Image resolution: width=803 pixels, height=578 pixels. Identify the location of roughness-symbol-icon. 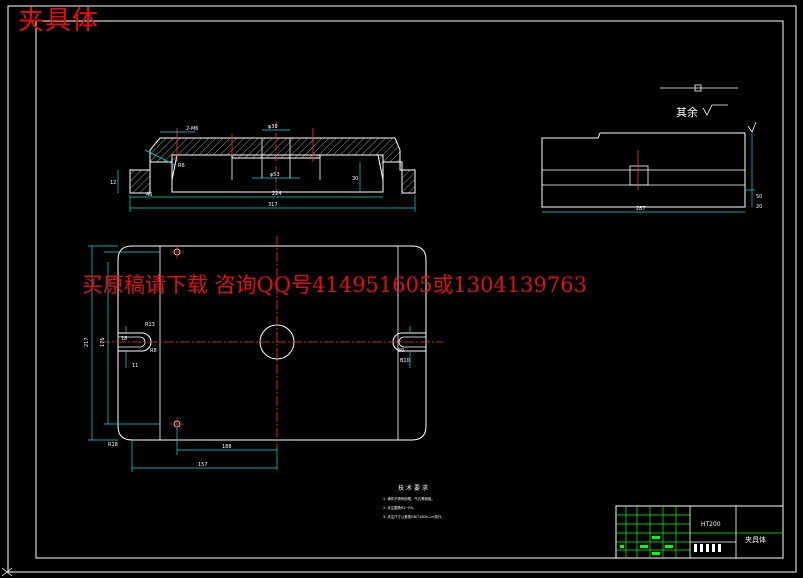
(715, 110).